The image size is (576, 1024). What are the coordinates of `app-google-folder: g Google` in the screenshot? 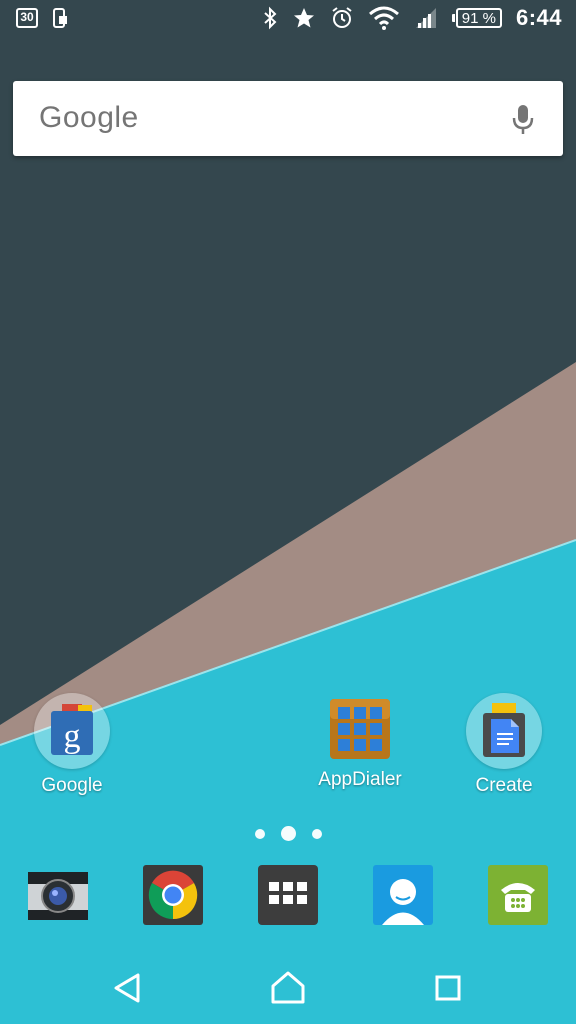 It's located at (72, 745).